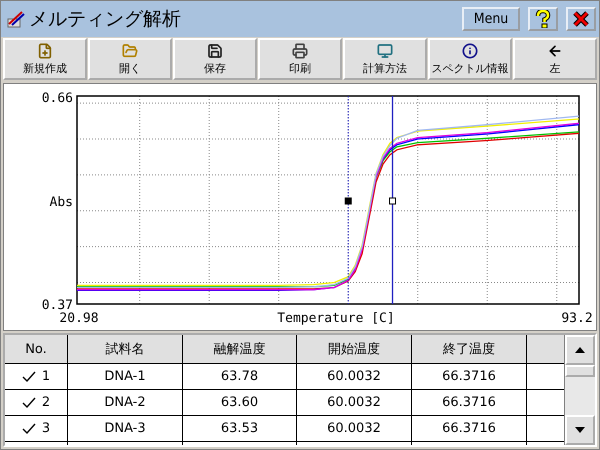  I want to click on menu-button: Menu, so click(491, 19).